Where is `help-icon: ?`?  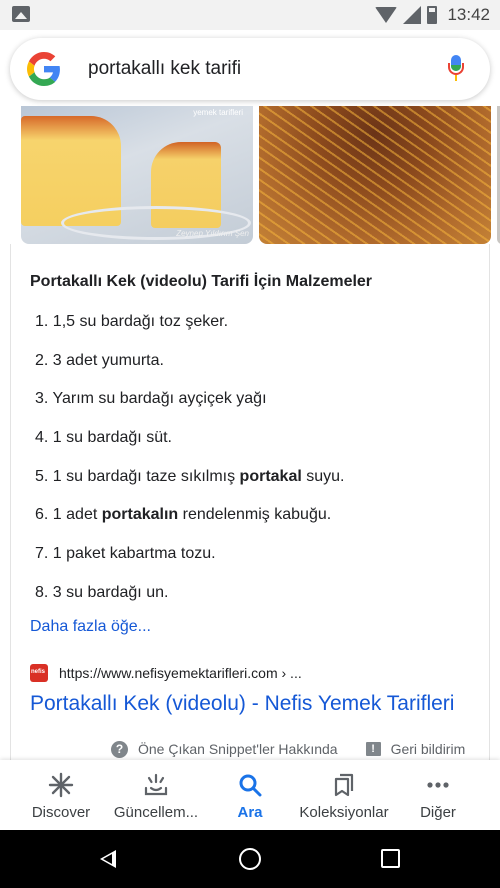 help-icon: ? is located at coordinates (119, 749).